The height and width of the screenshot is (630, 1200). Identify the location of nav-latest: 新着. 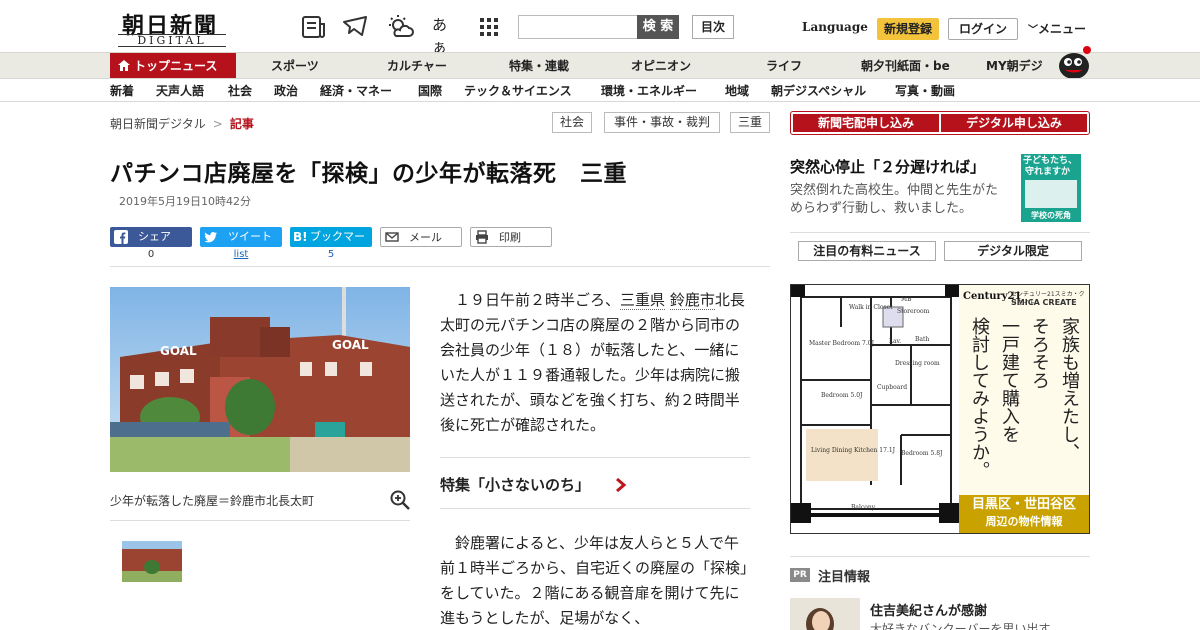
(122, 91).